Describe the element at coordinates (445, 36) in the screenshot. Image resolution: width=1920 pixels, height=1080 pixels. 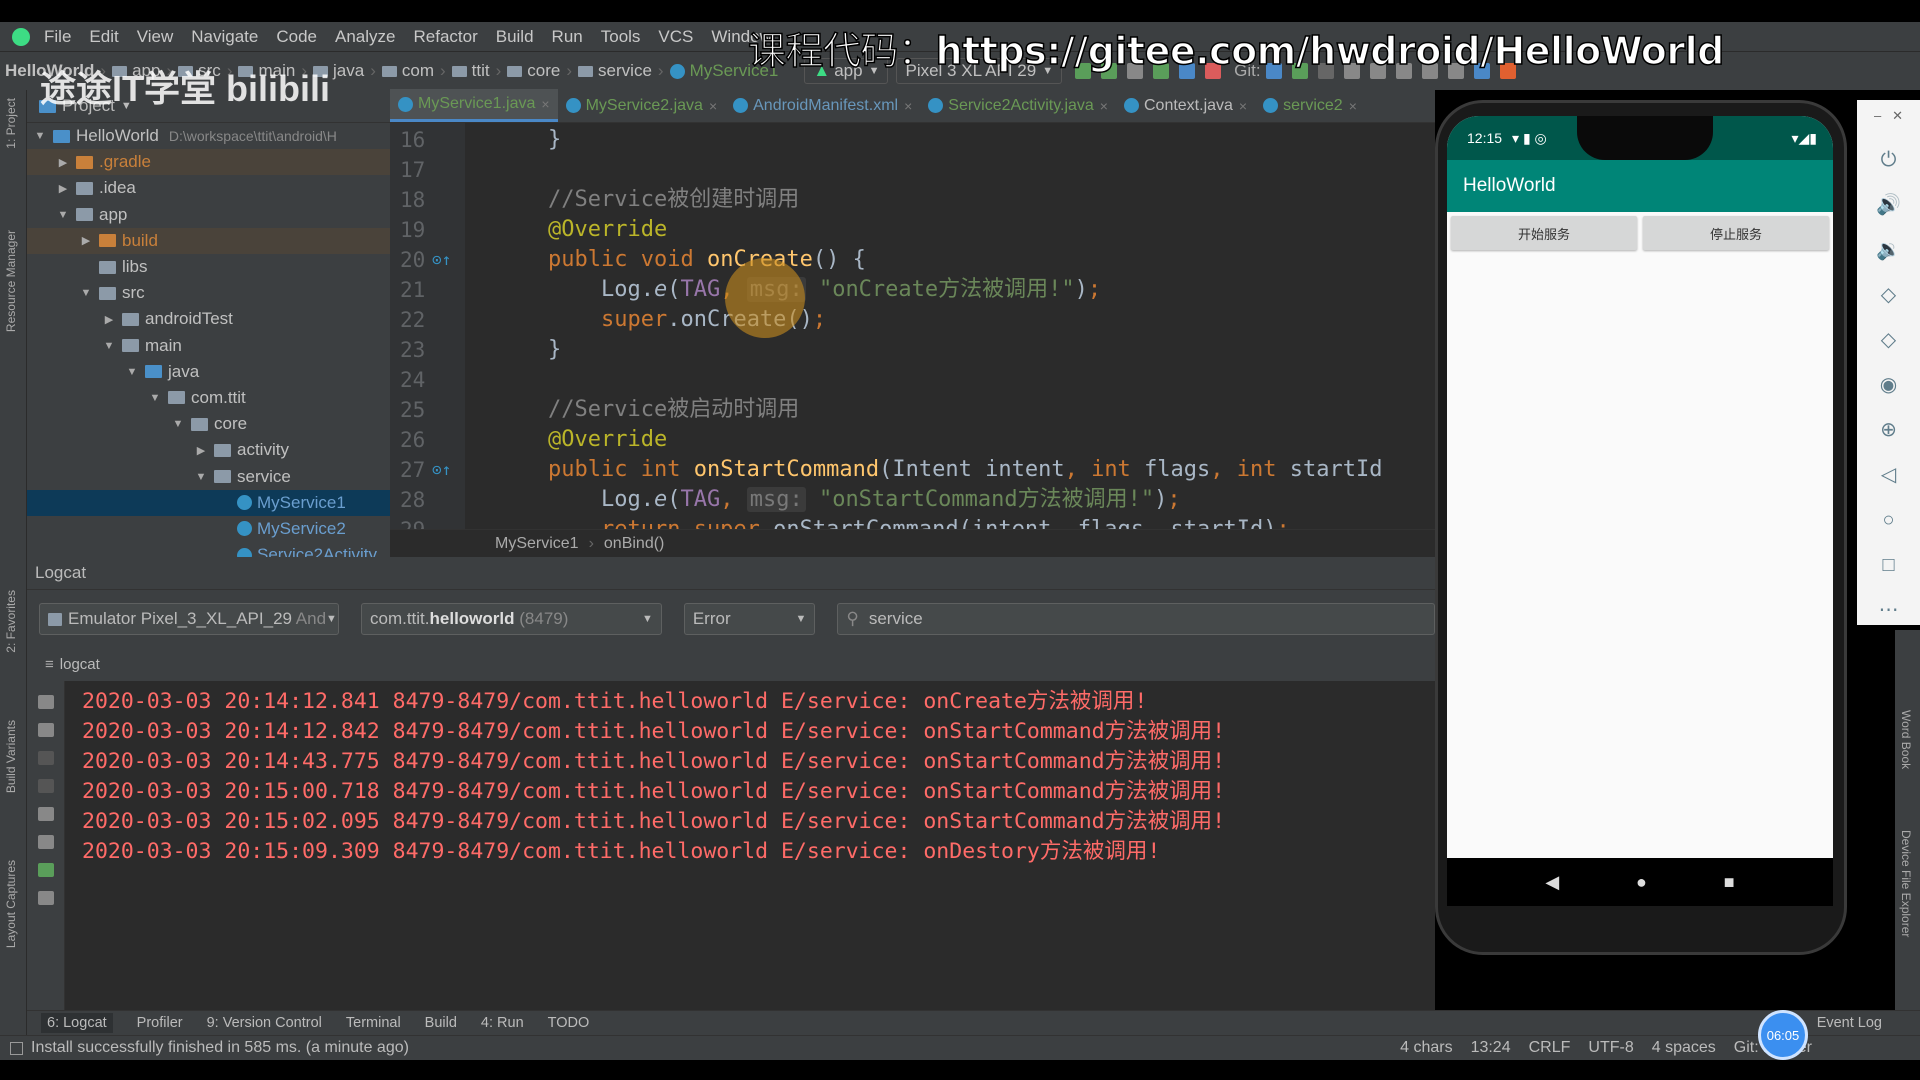
I see `menu-refactor: Refactor` at that location.